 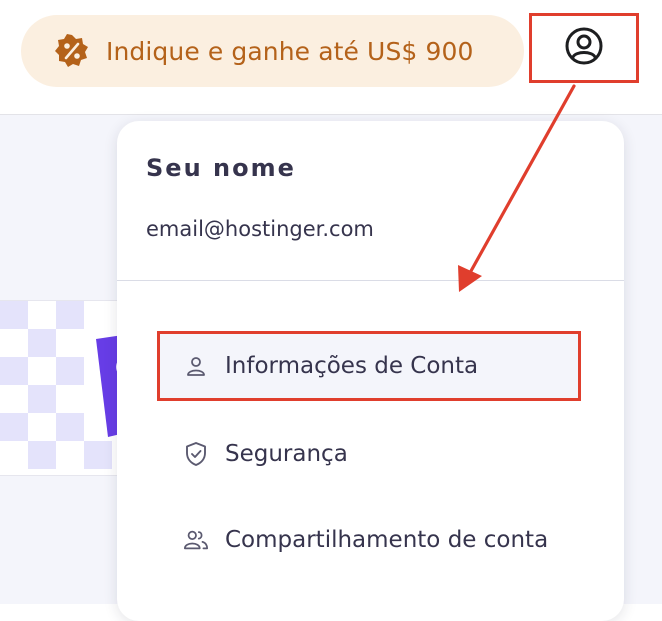 I want to click on menu-item-label: Informações de Conta, so click(x=352, y=366).